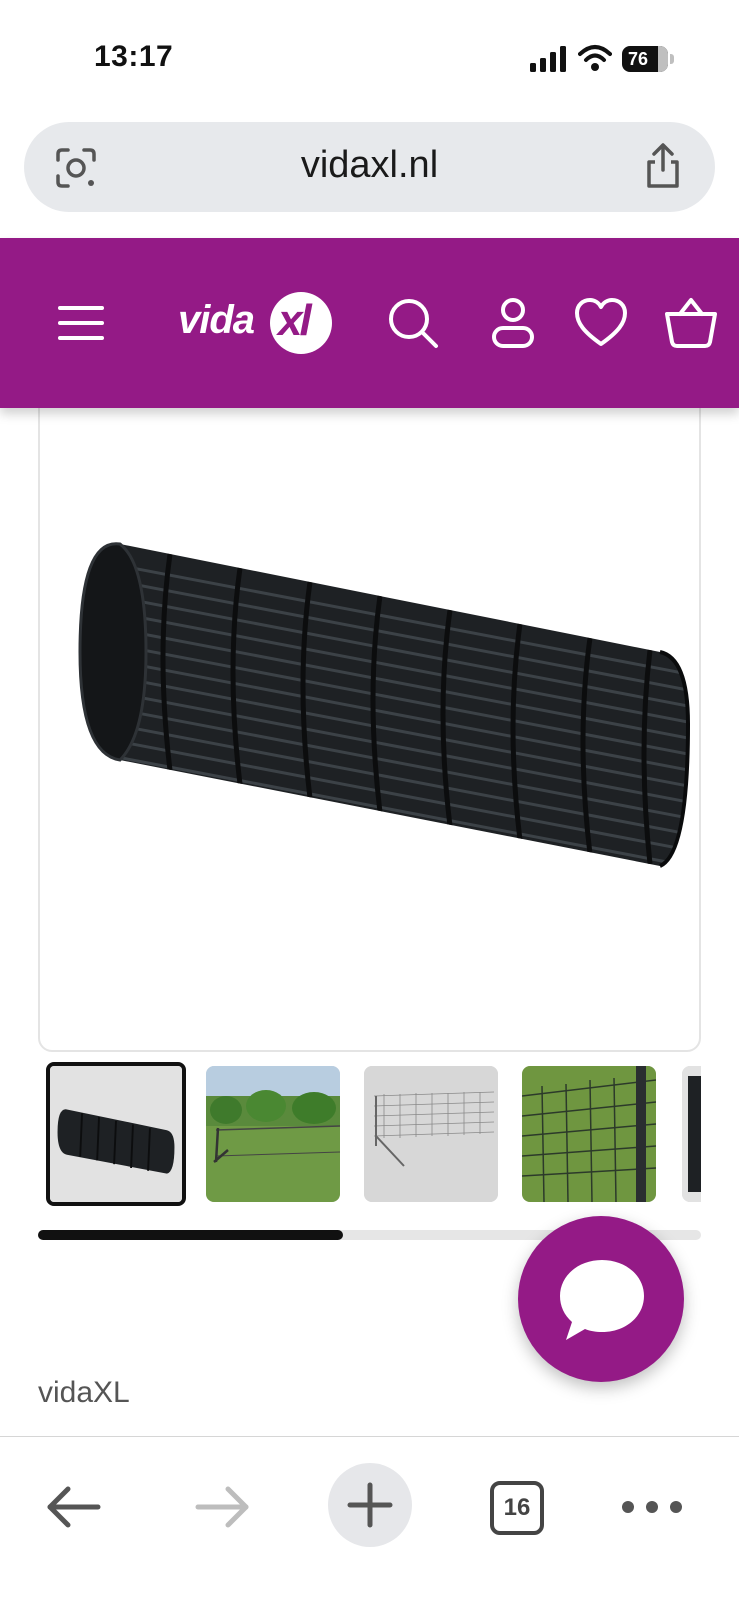 The height and width of the screenshot is (1600, 739). Describe the element at coordinates (663, 166) in the screenshot. I see `share-icon` at that location.